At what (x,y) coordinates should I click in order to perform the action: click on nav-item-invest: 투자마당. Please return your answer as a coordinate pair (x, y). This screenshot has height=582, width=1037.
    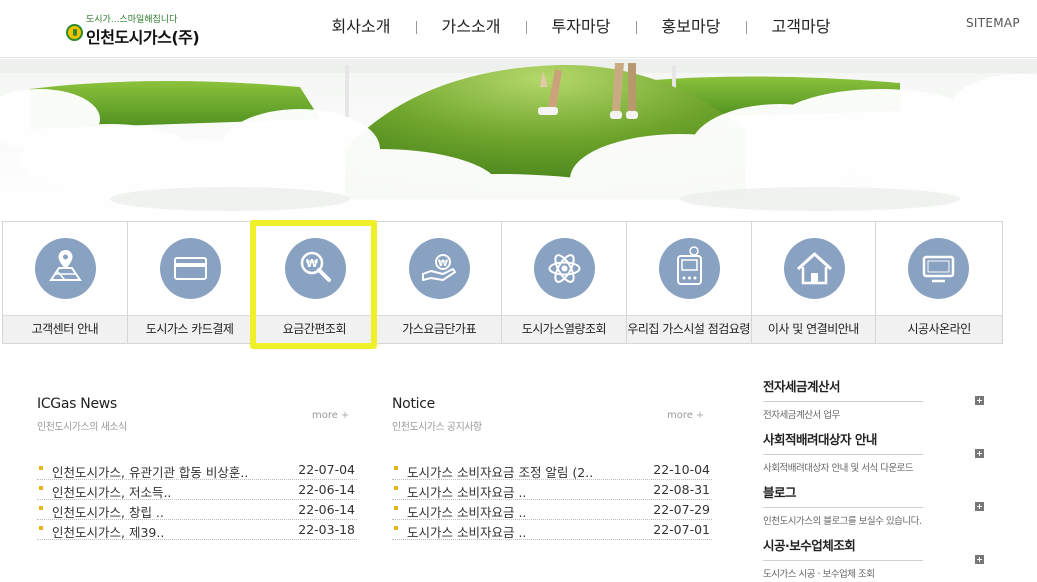
    Looking at the image, I should click on (581, 27).